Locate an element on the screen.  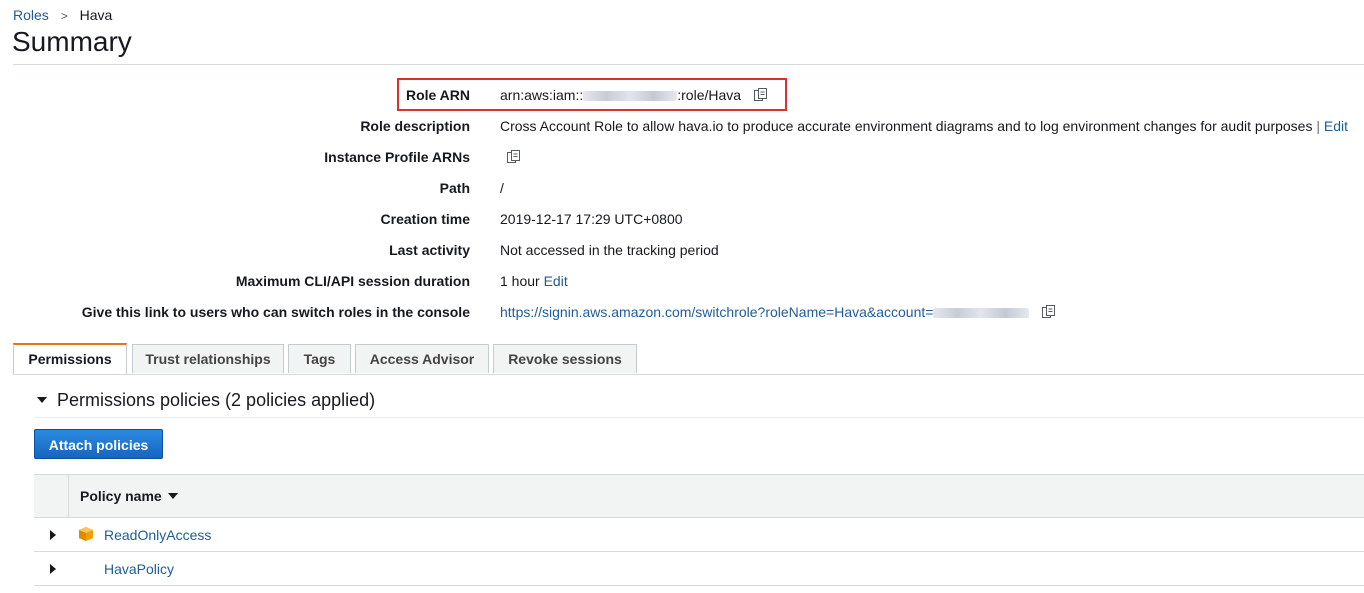
max-session-value: 1 hour Edit is located at coordinates (534, 281).